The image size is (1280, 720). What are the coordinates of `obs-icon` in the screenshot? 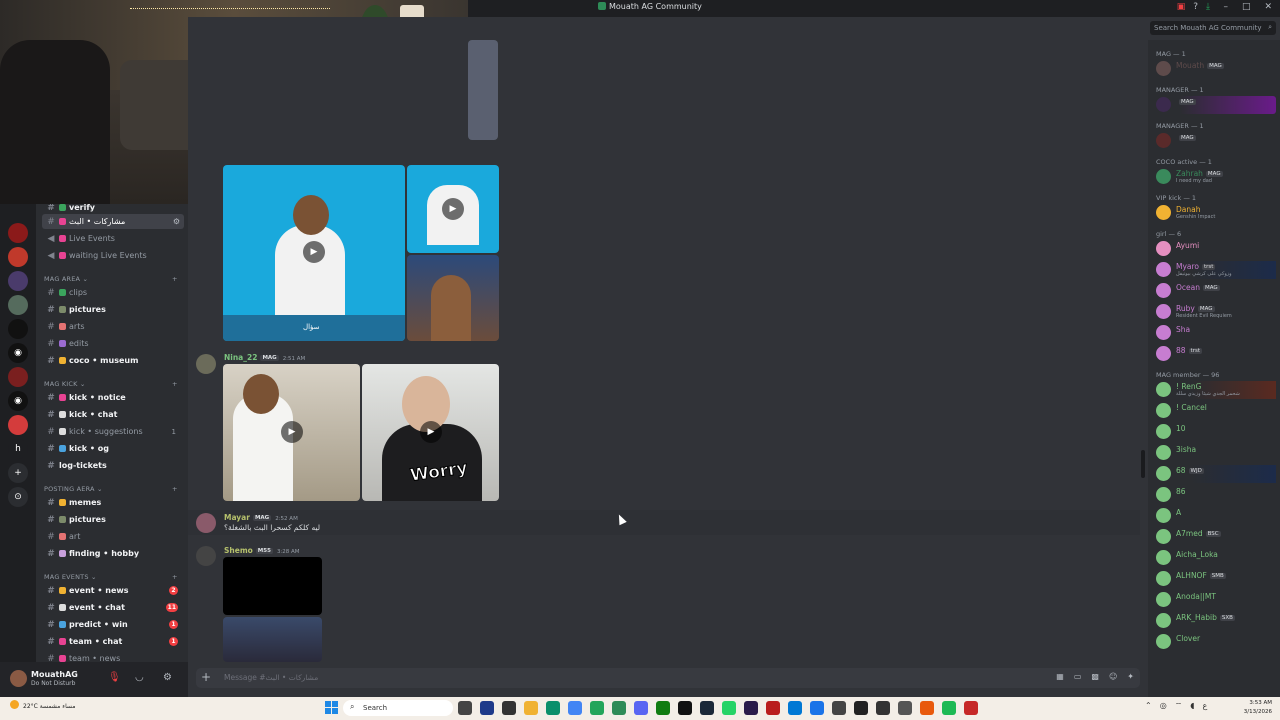 It's located at (861, 708).